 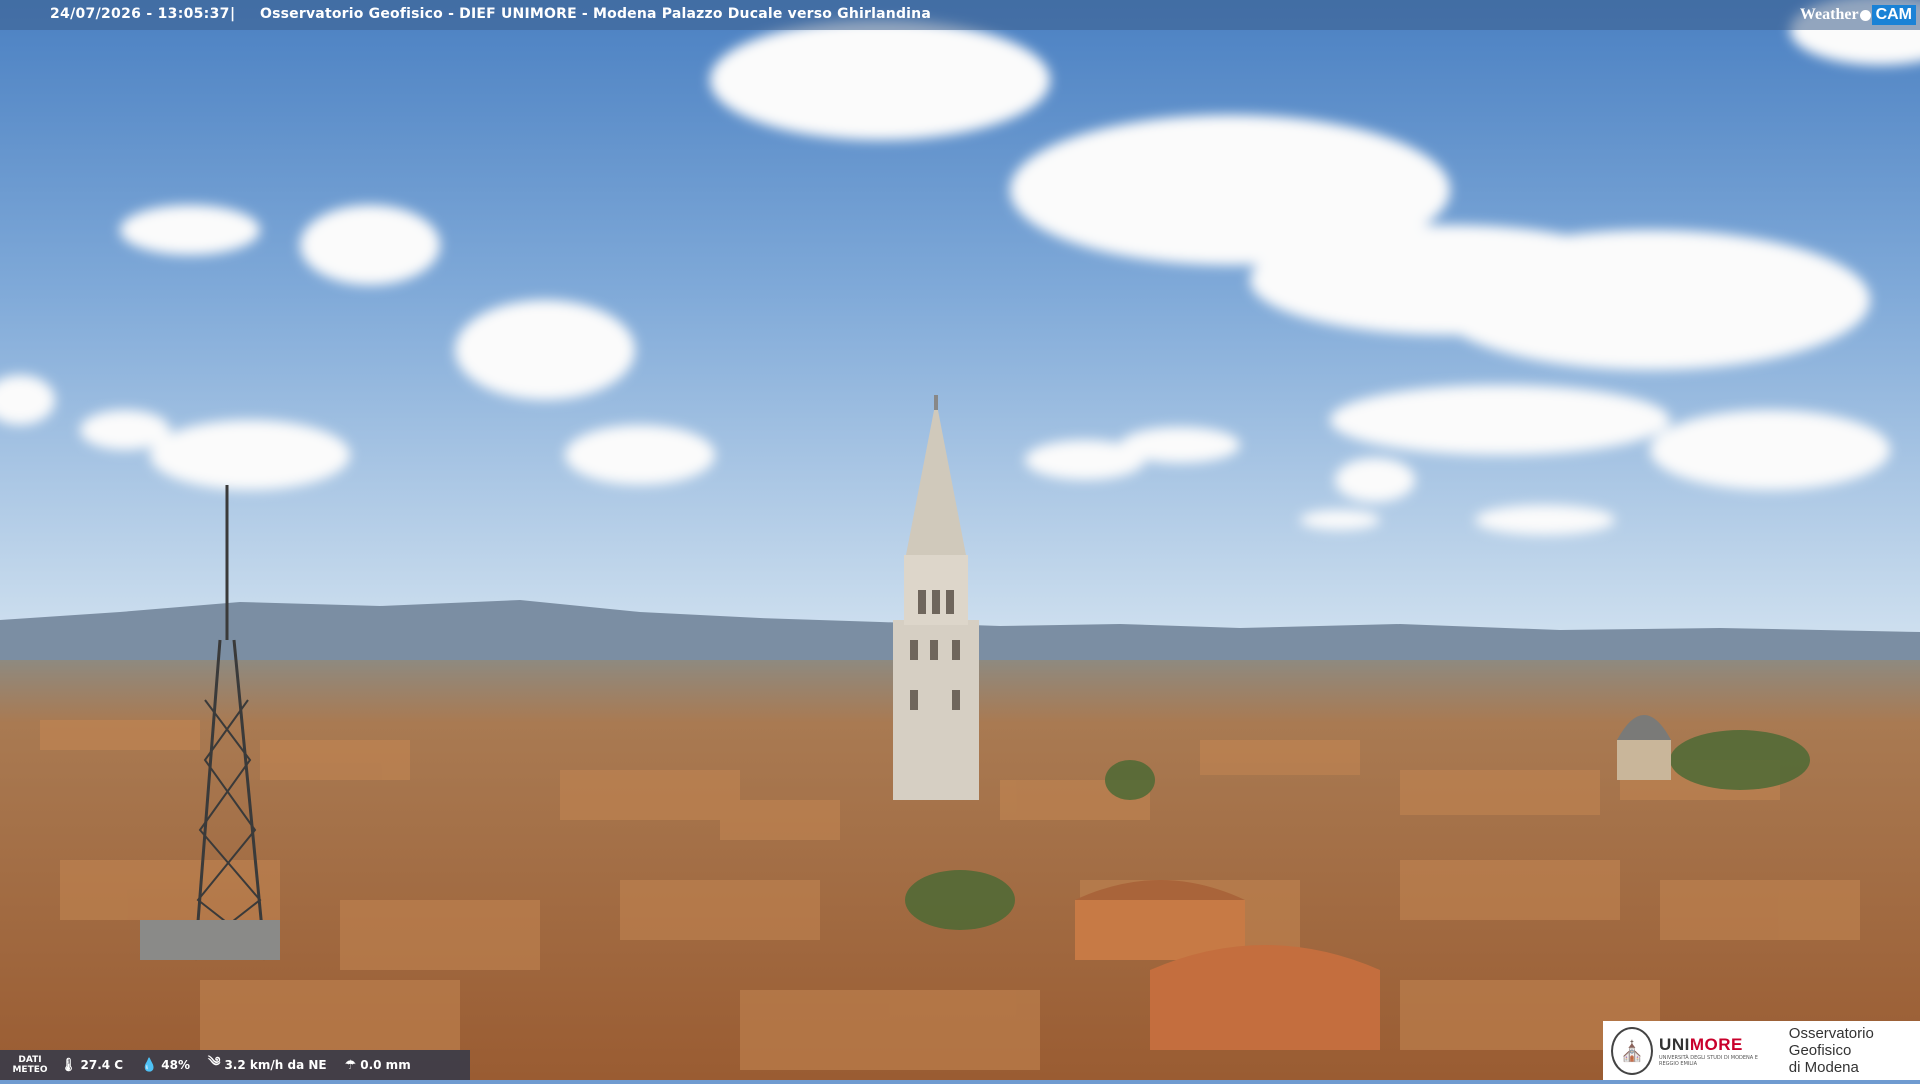 I want to click on drop-icon: 💧, so click(x=149, y=1065).